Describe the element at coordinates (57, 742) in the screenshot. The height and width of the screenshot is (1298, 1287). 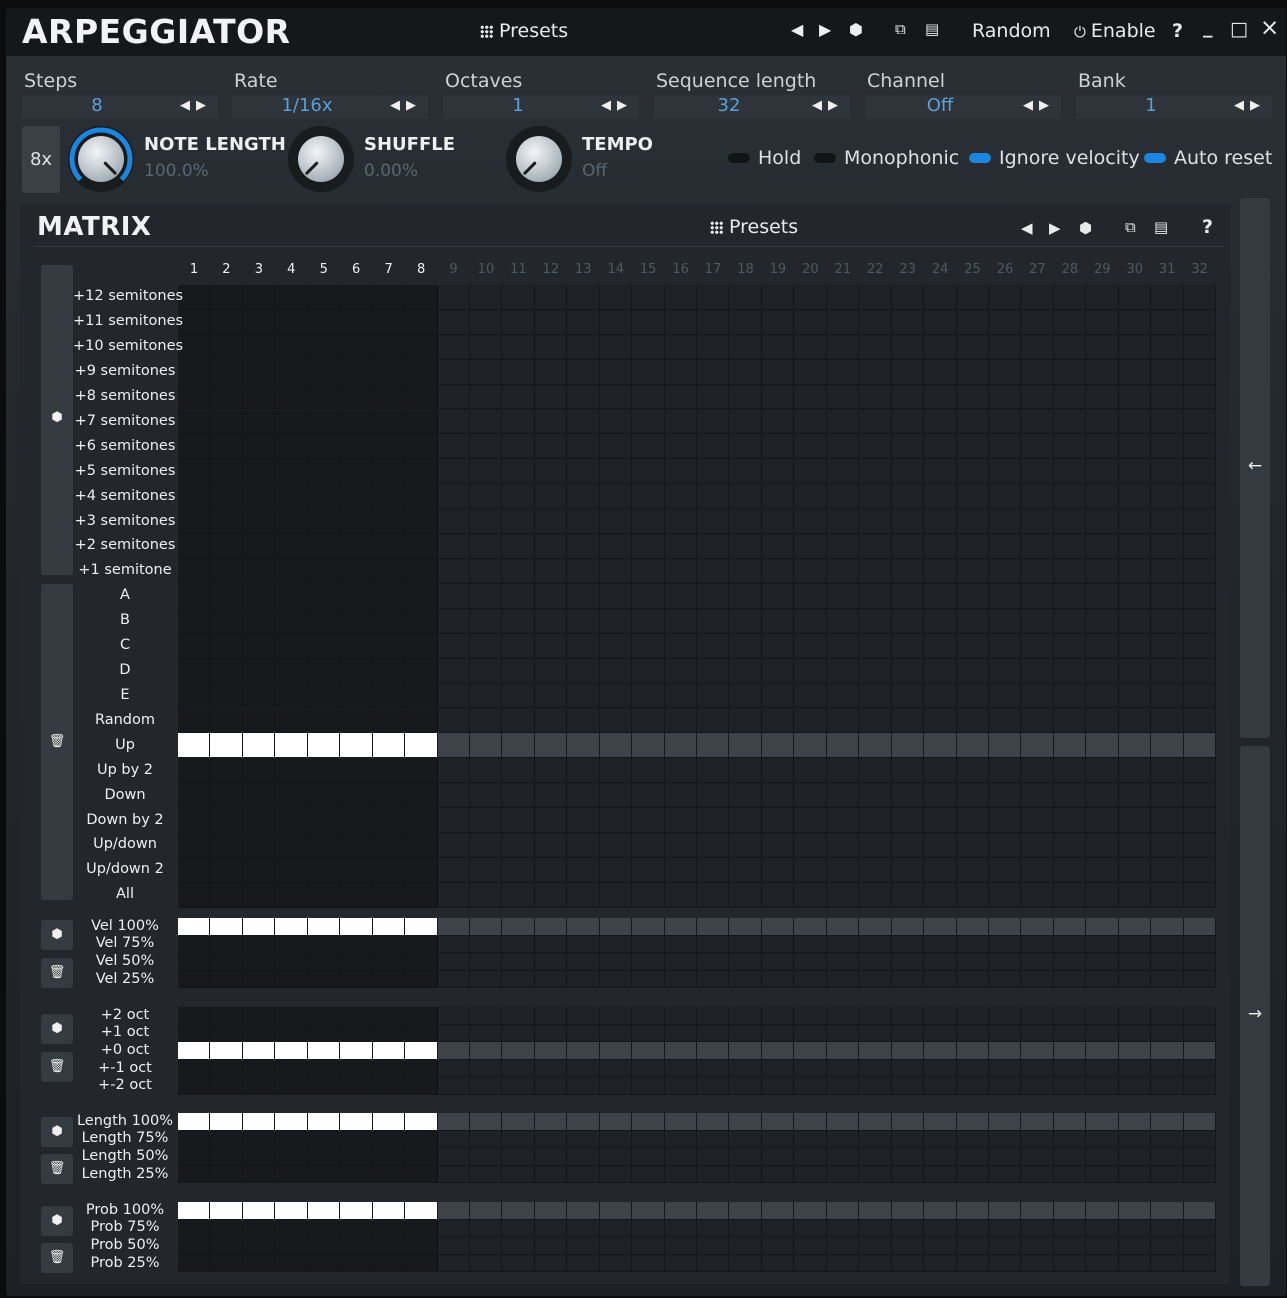
I see `mode-side-button: 🗑` at that location.